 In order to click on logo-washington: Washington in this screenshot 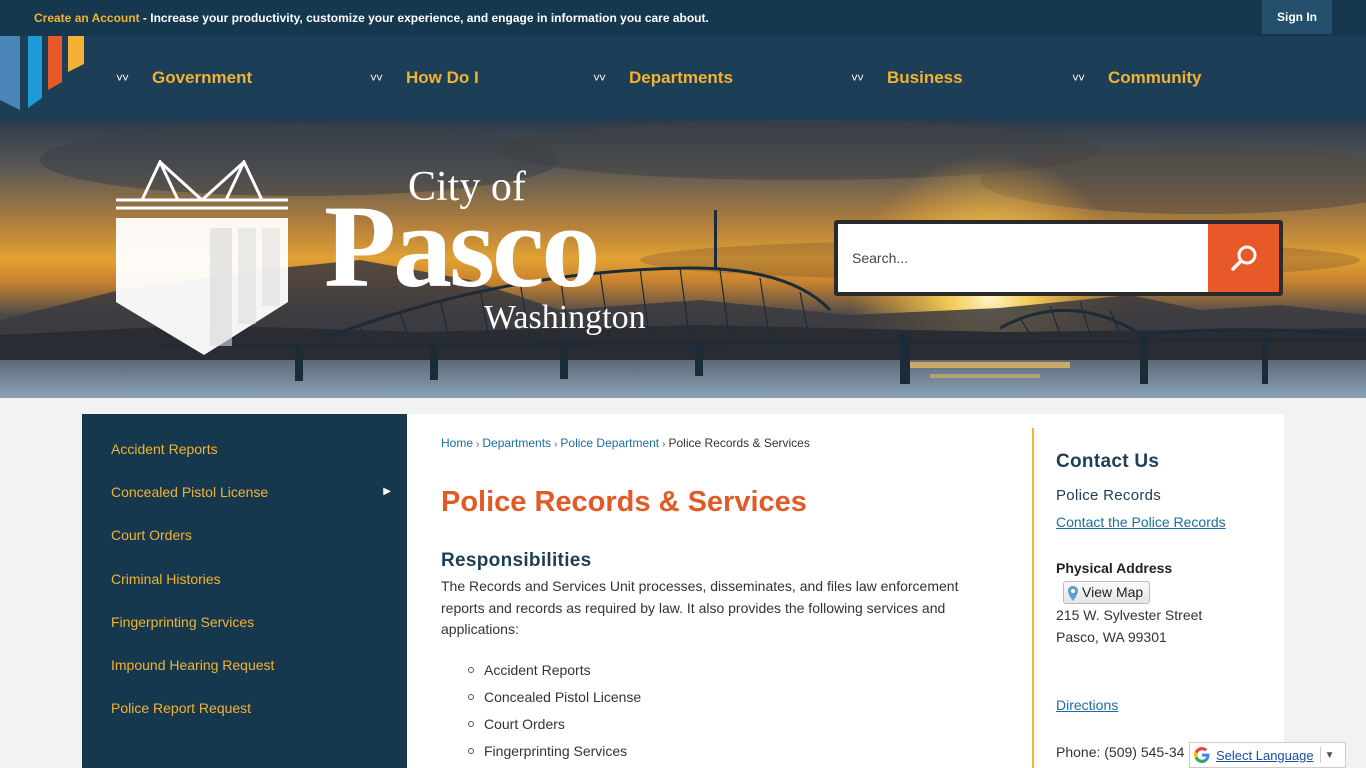, I will do `click(565, 317)`.